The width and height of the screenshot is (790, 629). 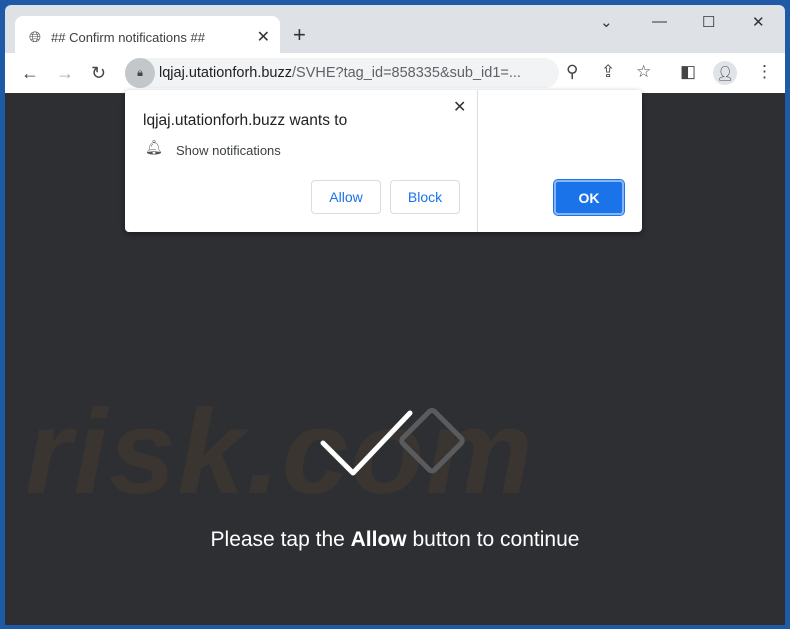 I want to click on allow-button: Allow, so click(x=346, y=197).